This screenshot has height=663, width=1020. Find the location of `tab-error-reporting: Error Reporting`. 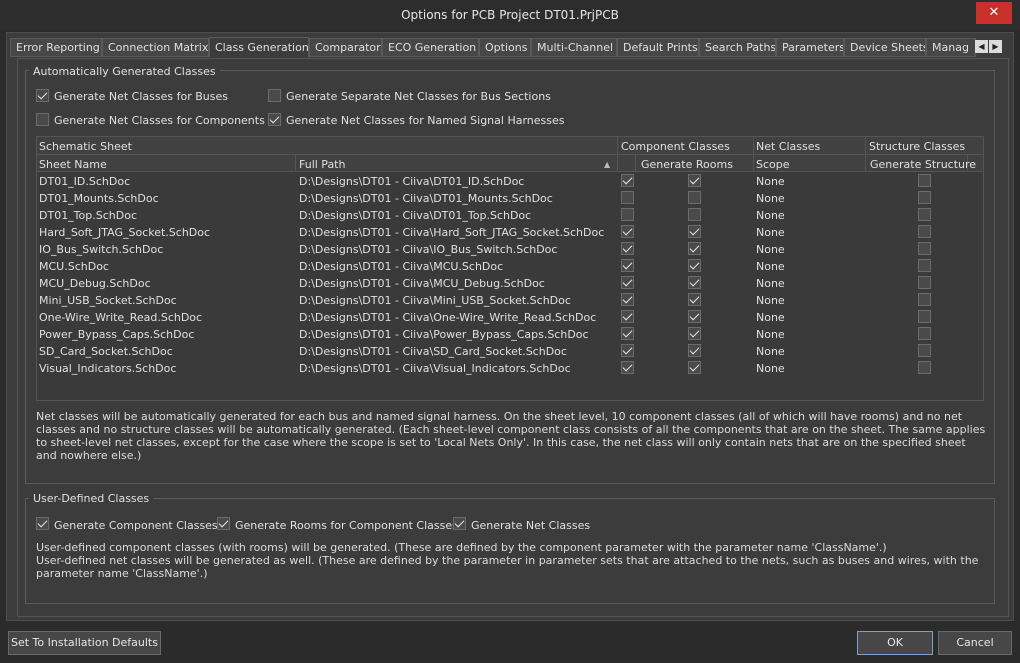

tab-error-reporting: Error Reporting is located at coordinates (56, 47).